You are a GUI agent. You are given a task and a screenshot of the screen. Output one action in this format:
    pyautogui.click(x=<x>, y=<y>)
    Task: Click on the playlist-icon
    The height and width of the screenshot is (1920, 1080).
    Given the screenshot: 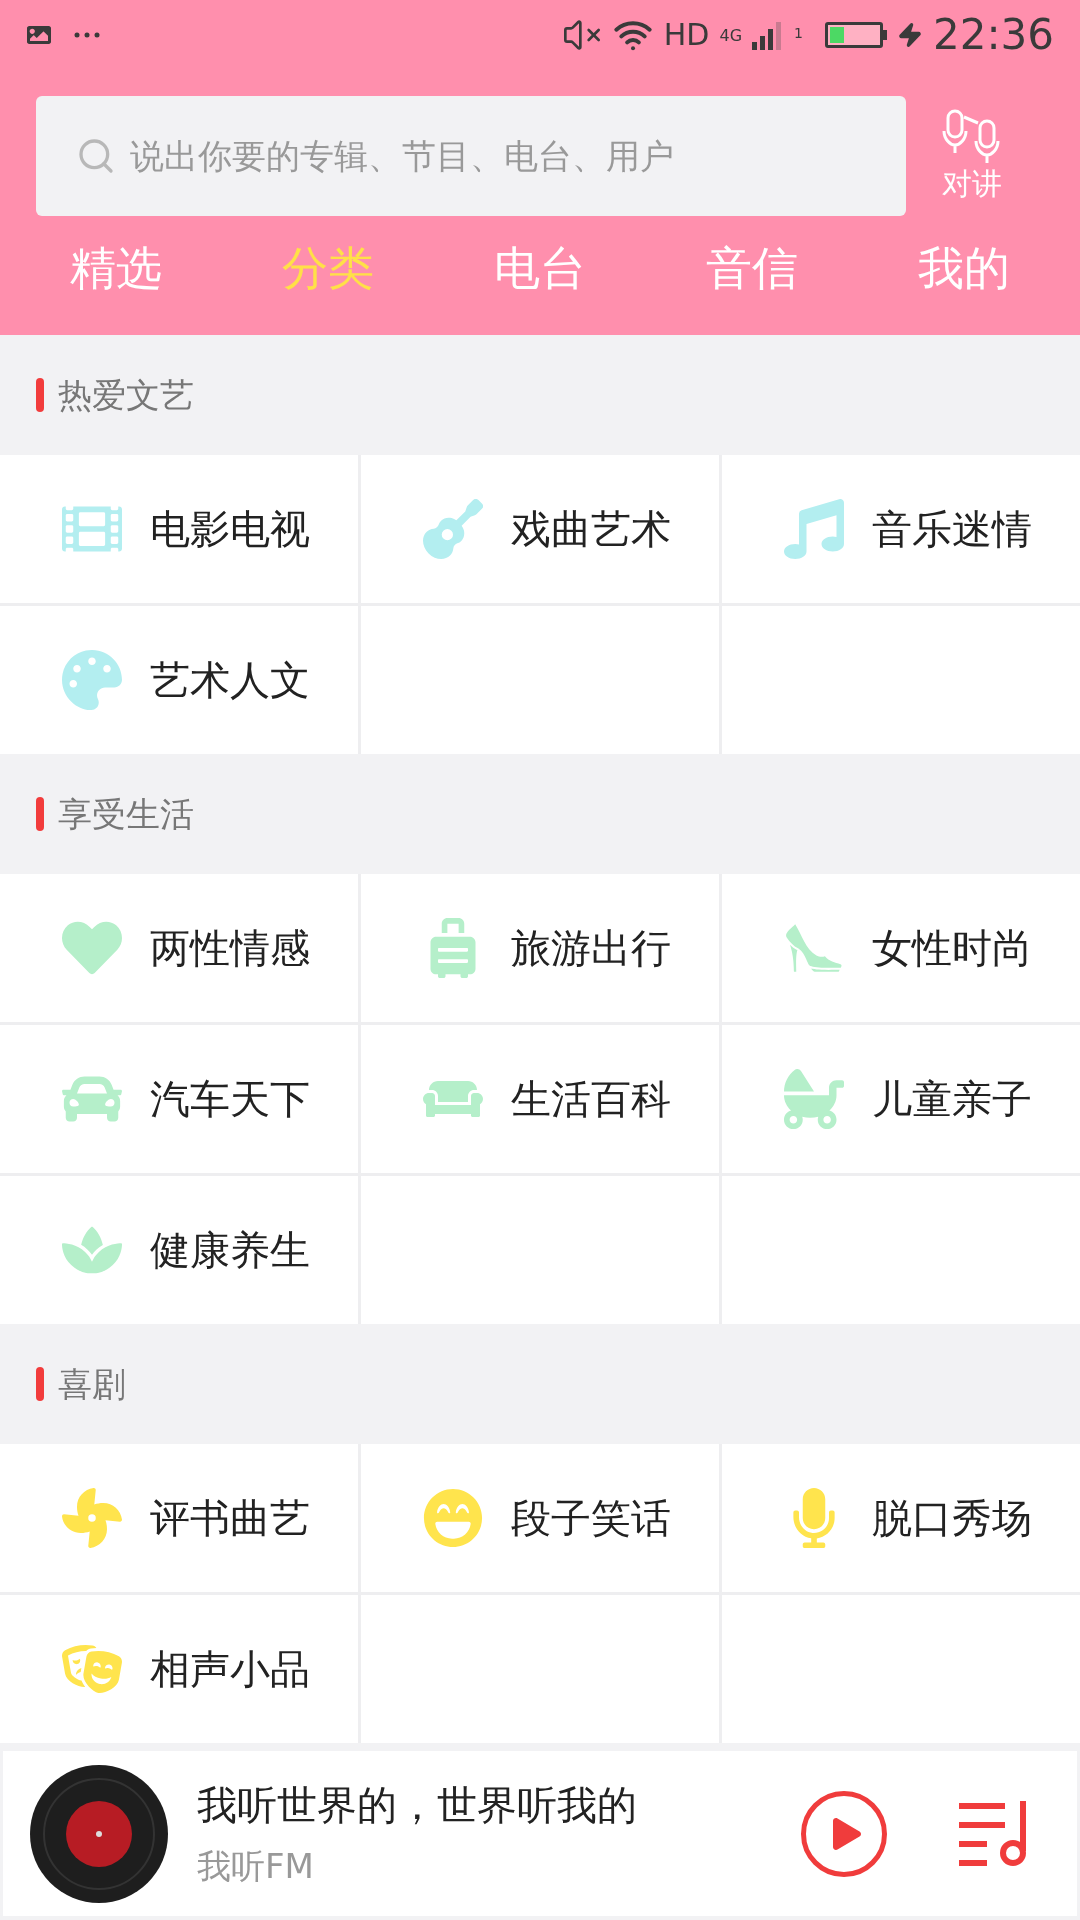 What is the action you would take?
    pyautogui.click(x=993, y=1833)
    